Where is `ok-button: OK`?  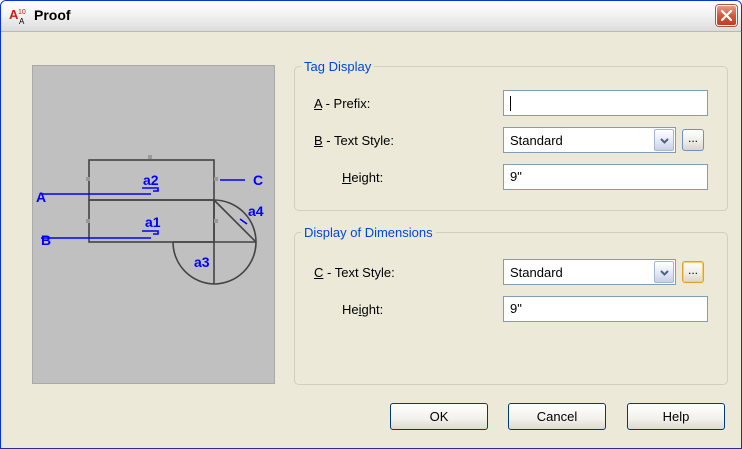
ok-button: OK is located at coordinates (439, 416).